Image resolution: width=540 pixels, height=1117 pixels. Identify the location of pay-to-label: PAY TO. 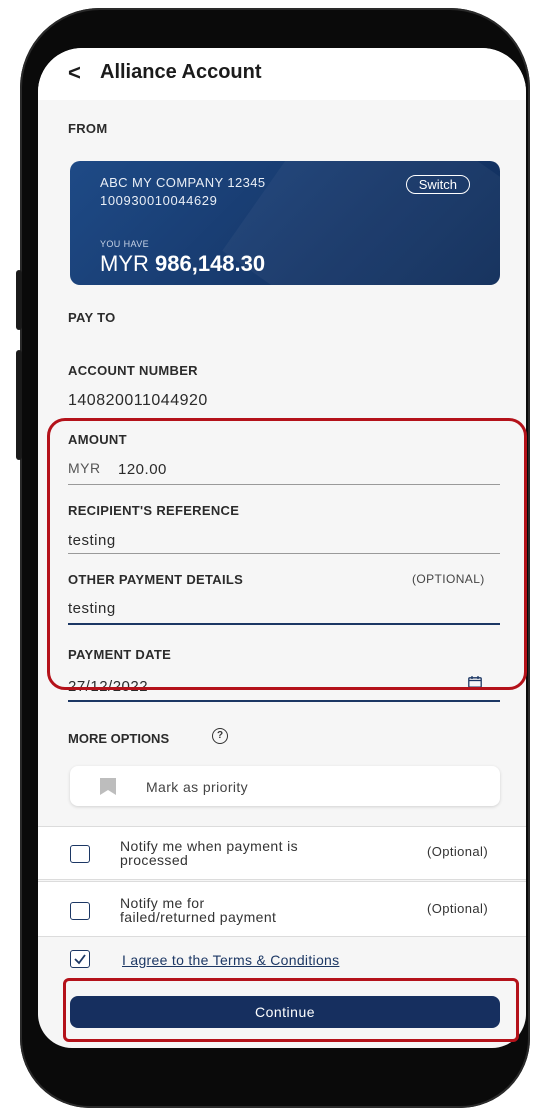
(92, 317).